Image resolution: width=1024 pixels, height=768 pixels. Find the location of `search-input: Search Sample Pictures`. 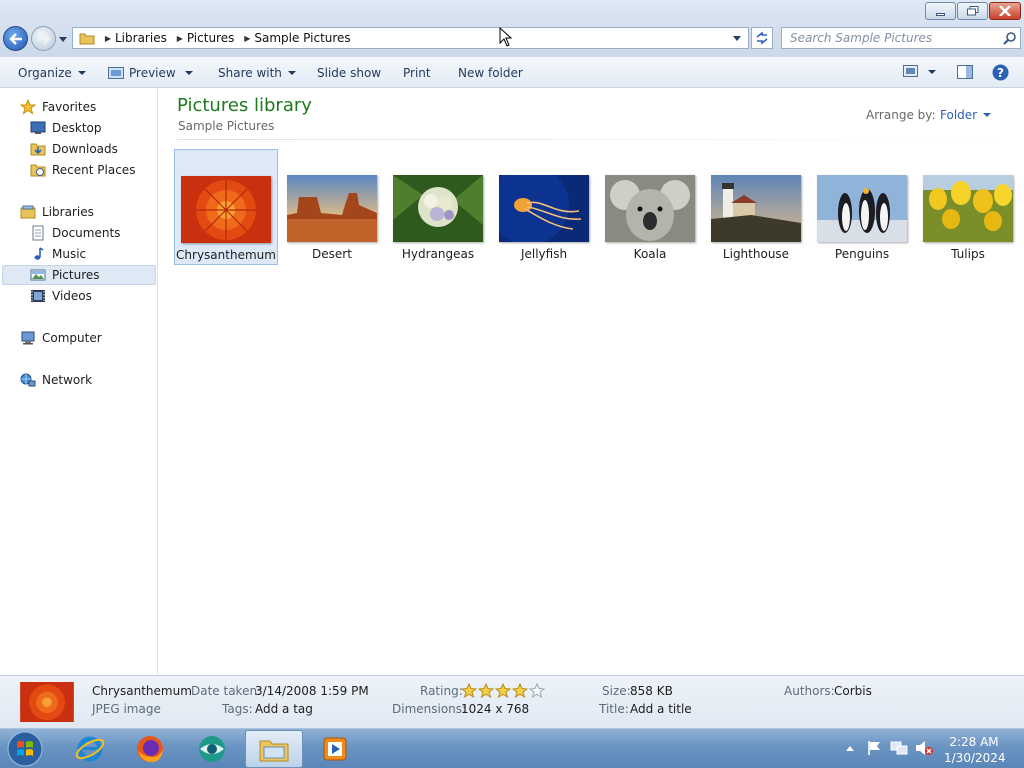

search-input: Search Sample Pictures is located at coordinates (901, 38).